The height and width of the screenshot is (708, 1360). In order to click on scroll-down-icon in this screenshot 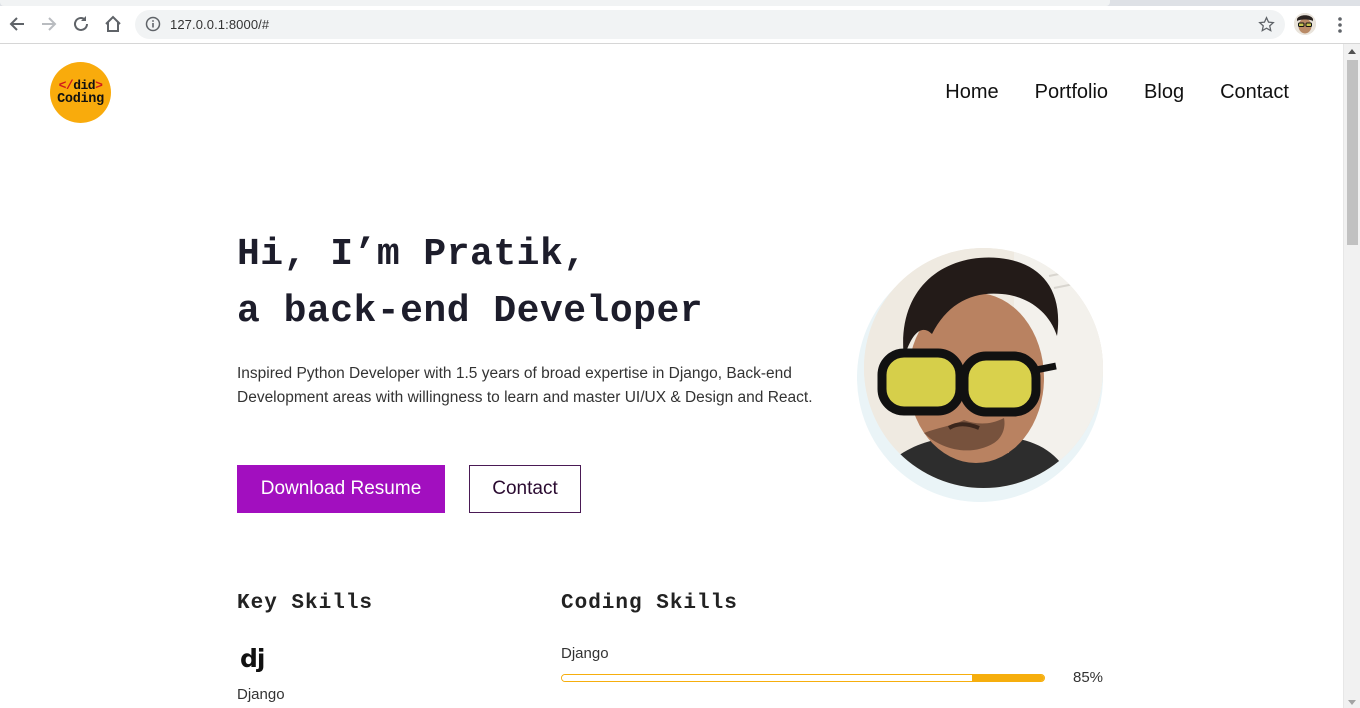, I will do `click(1352, 702)`.